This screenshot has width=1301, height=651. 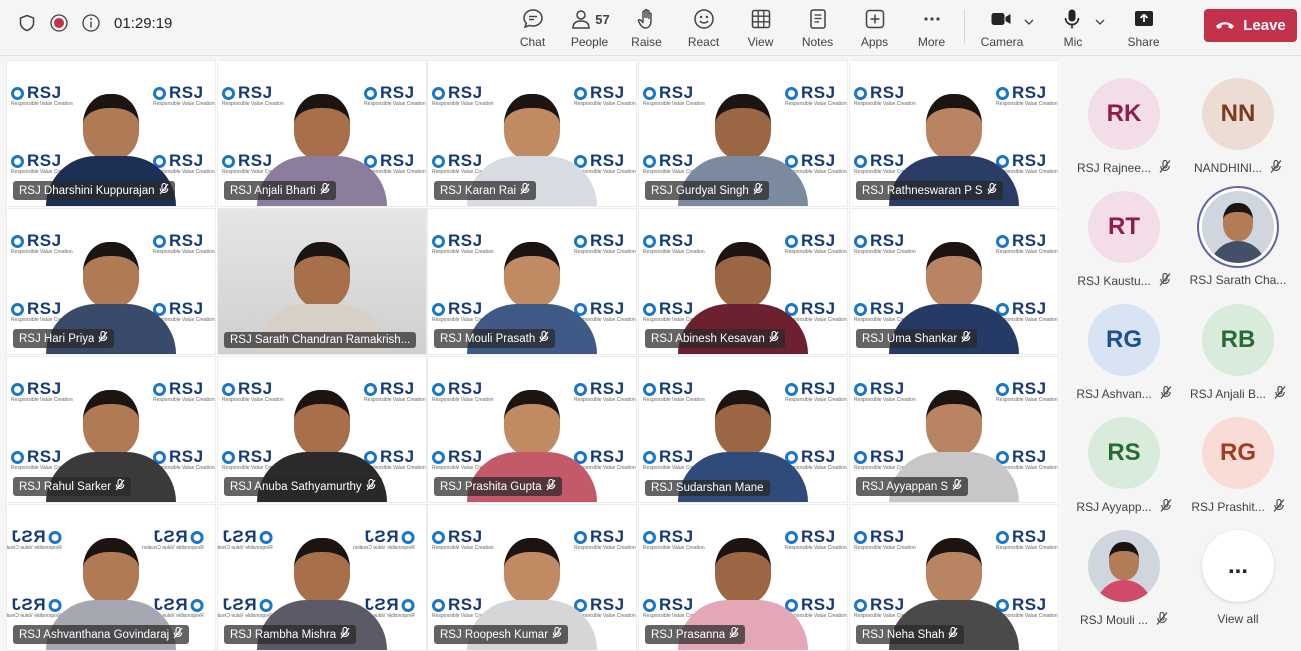 I want to click on recording-icon, so click(x=59, y=23).